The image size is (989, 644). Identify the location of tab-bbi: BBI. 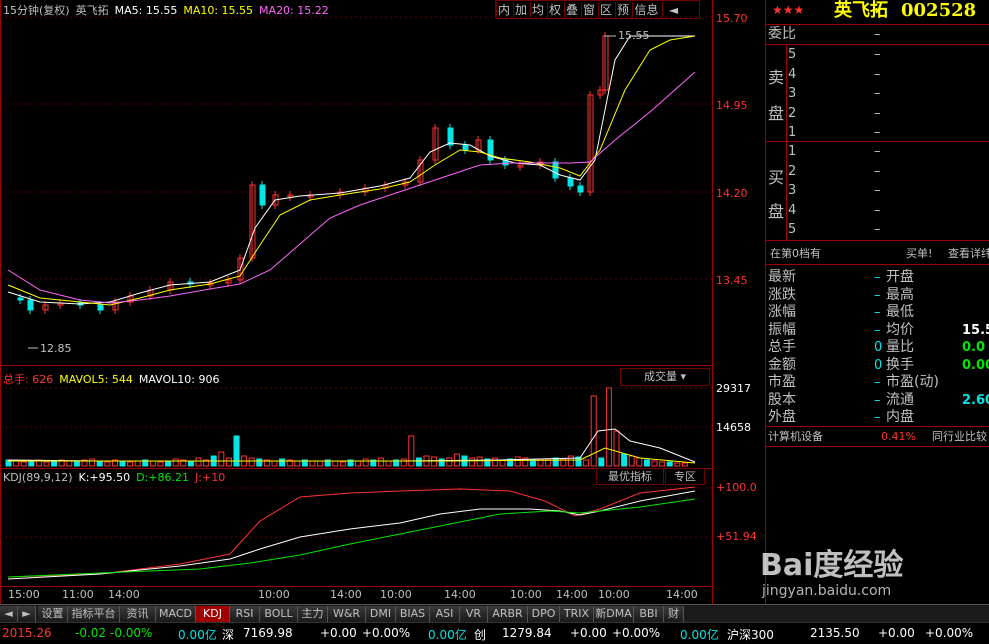
(649, 614).